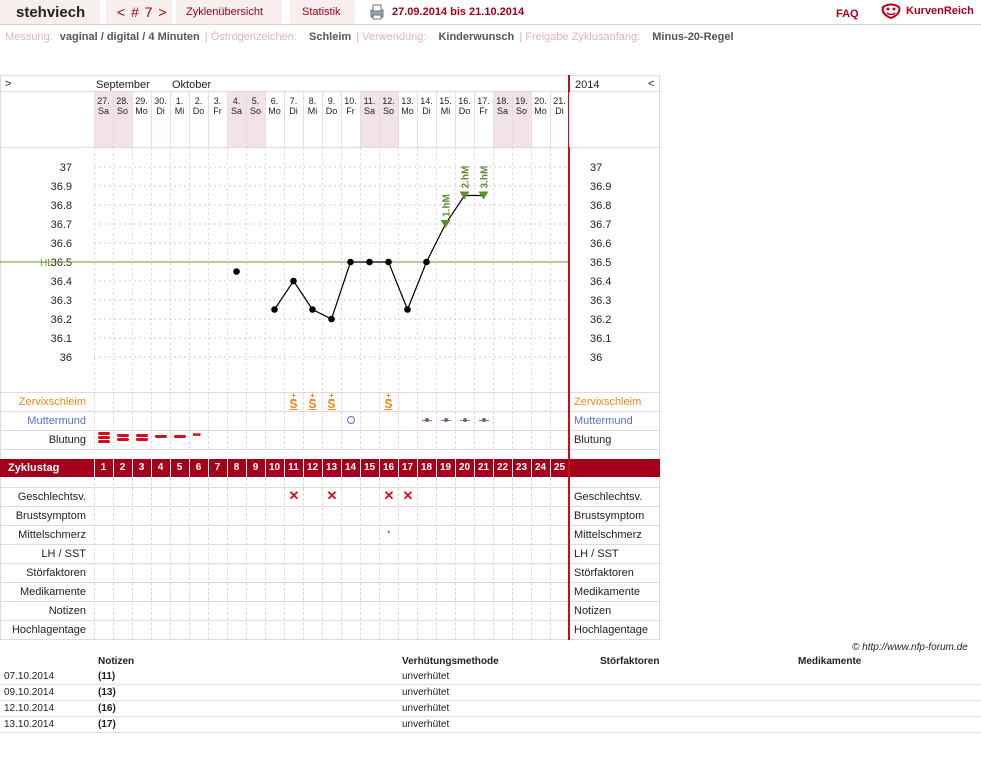 This screenshot has width=981, height=759. I want to click on logo-text: KurvenReich, so click(940, 11).